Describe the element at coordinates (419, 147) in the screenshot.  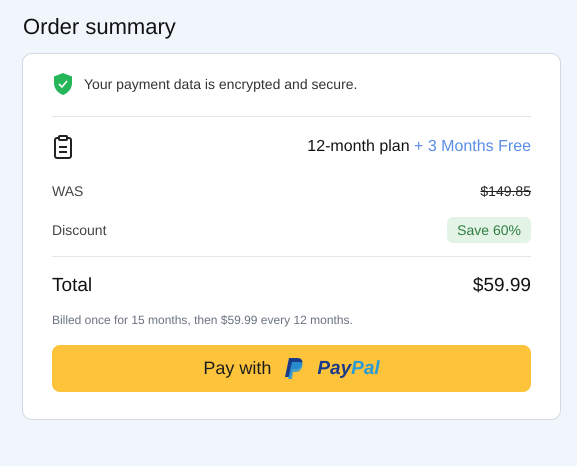
I see `plan-name: 12-month plan + 3 Months Free` at that location.